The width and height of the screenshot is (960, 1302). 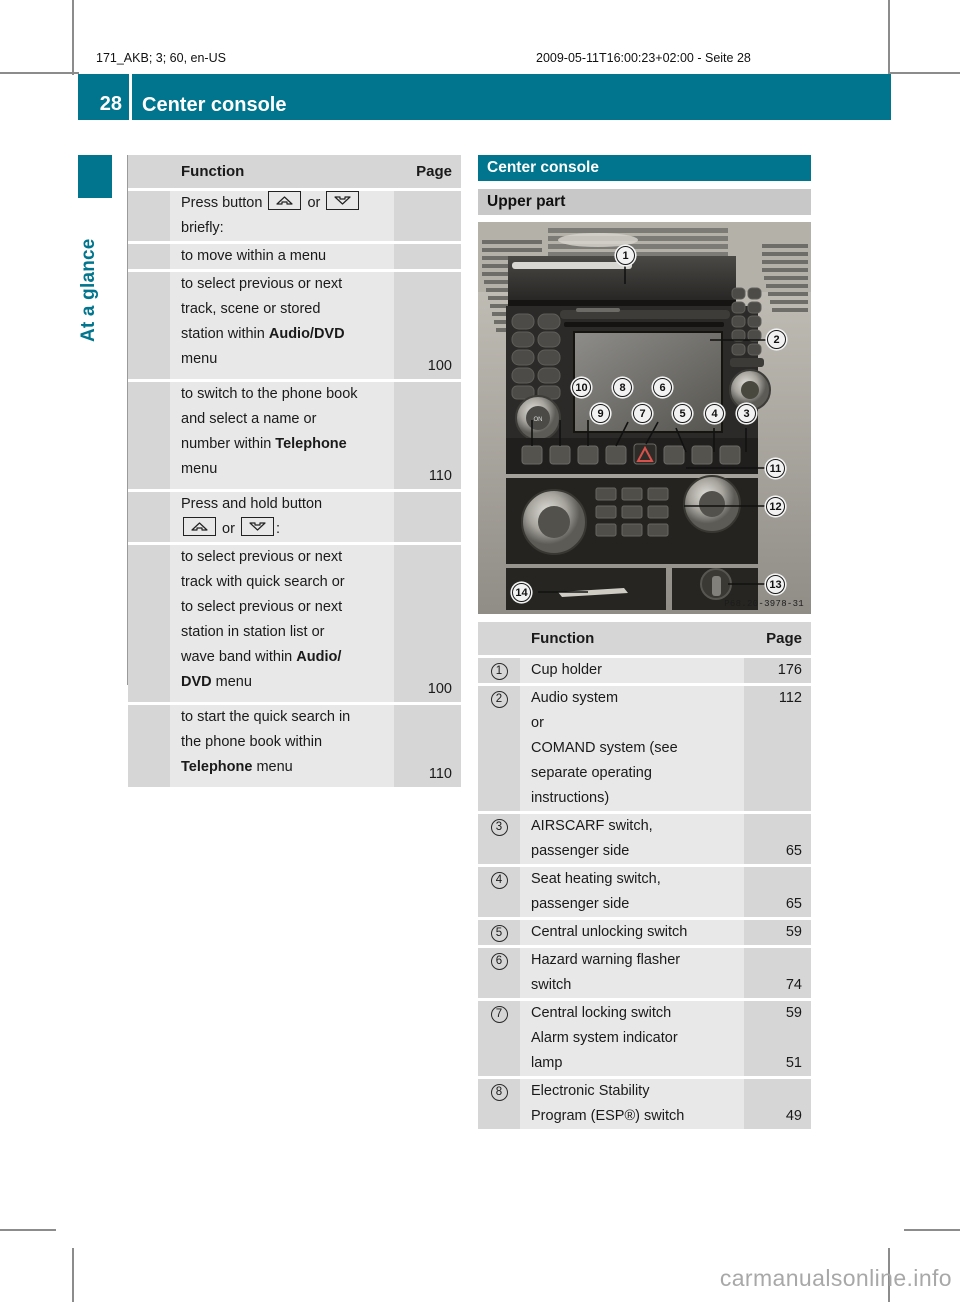 I want to click on crop-mark-bottom-left-horizontal, so click(x=28, y=1230).